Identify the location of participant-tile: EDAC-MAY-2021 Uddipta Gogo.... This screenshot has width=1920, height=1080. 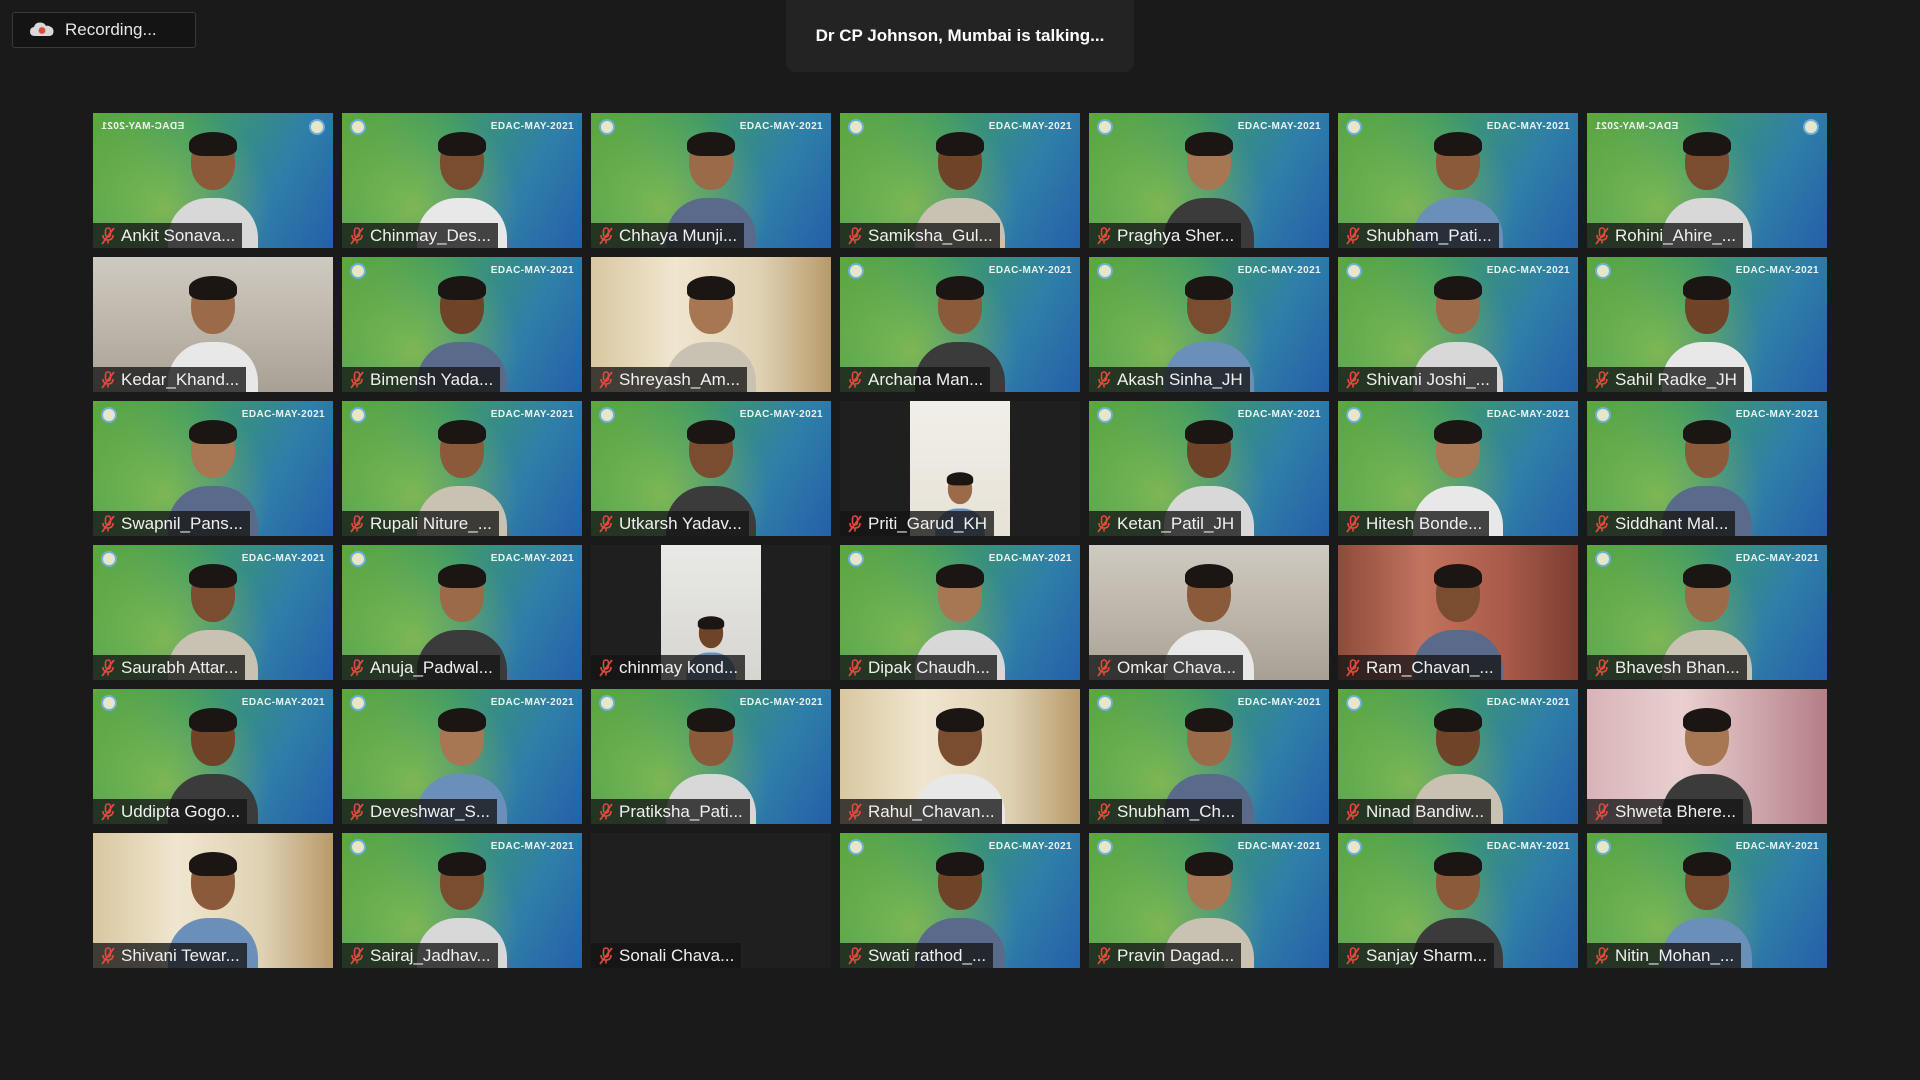
(213, 756).